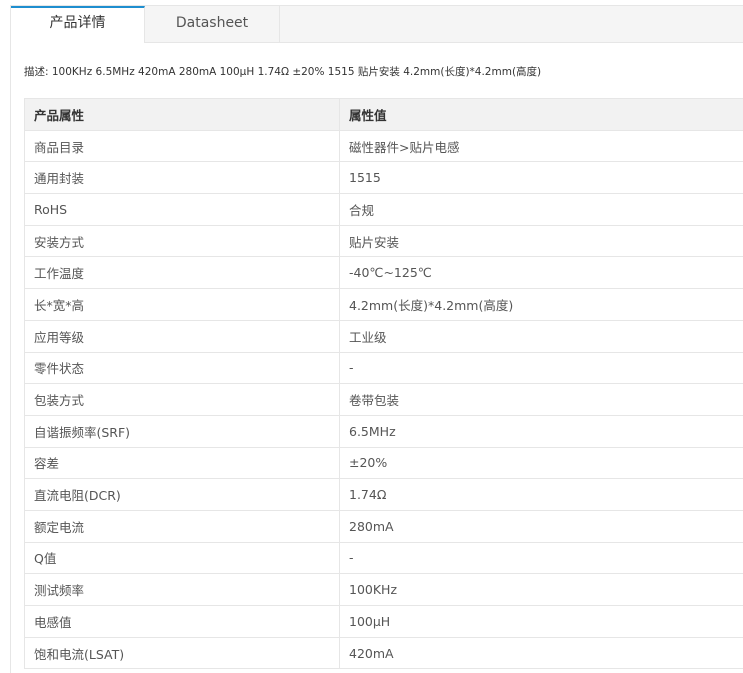  What do you see at coordinates (182, 653) in the screenshot?
I see `attribute-name: 饱和电流(LSAT)` at bounding box center [182, 653].